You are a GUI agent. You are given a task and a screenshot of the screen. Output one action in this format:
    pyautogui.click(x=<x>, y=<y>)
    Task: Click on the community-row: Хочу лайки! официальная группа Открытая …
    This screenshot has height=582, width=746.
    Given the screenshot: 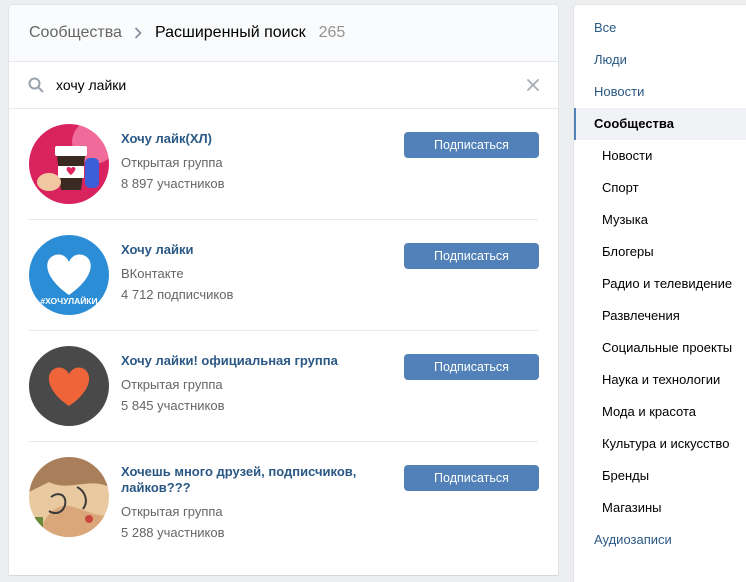 What is the action you would take?
    pyautogui.click(x=284, y=386)
    